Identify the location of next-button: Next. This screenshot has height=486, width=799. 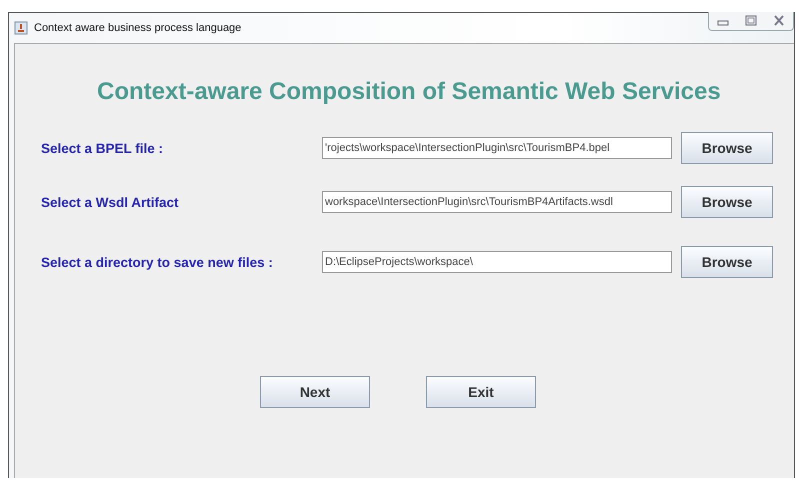
(315, 392).